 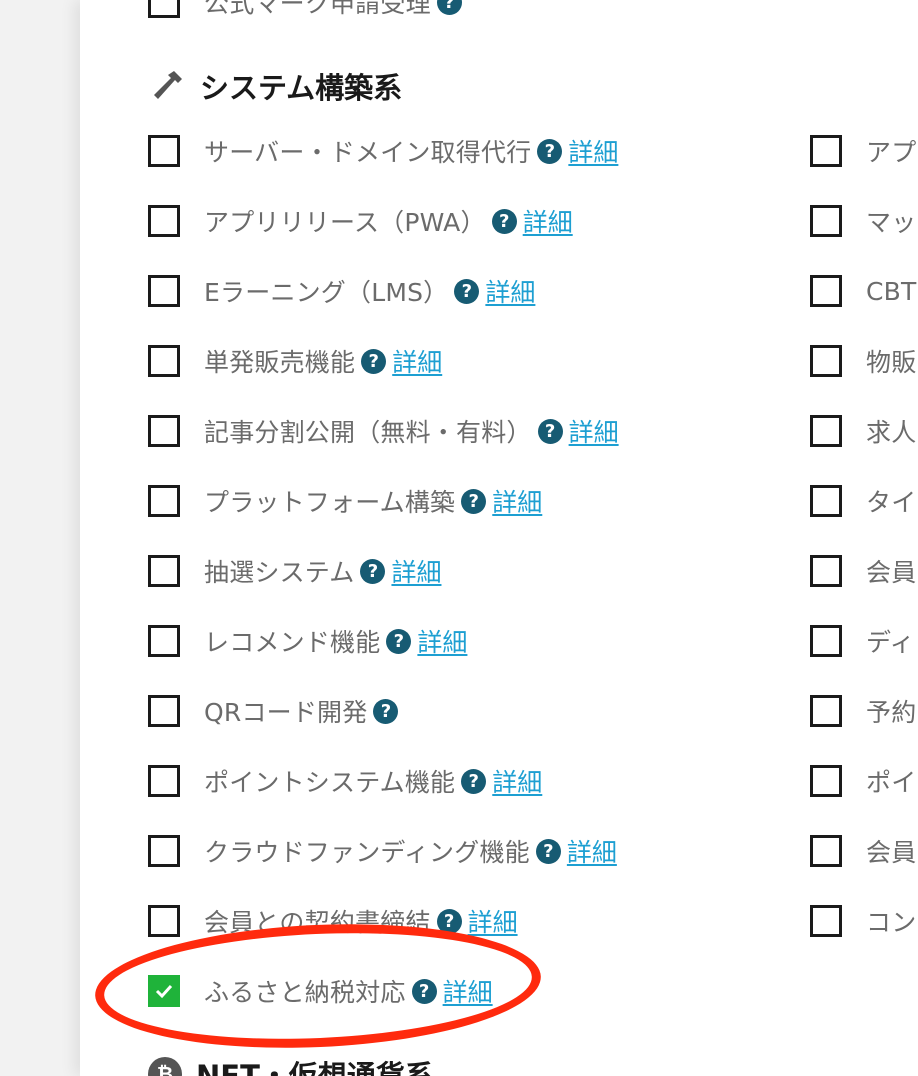 I want to click on option-row: クラウドファンディング機能? 詳細, so click(x=382, y=851).